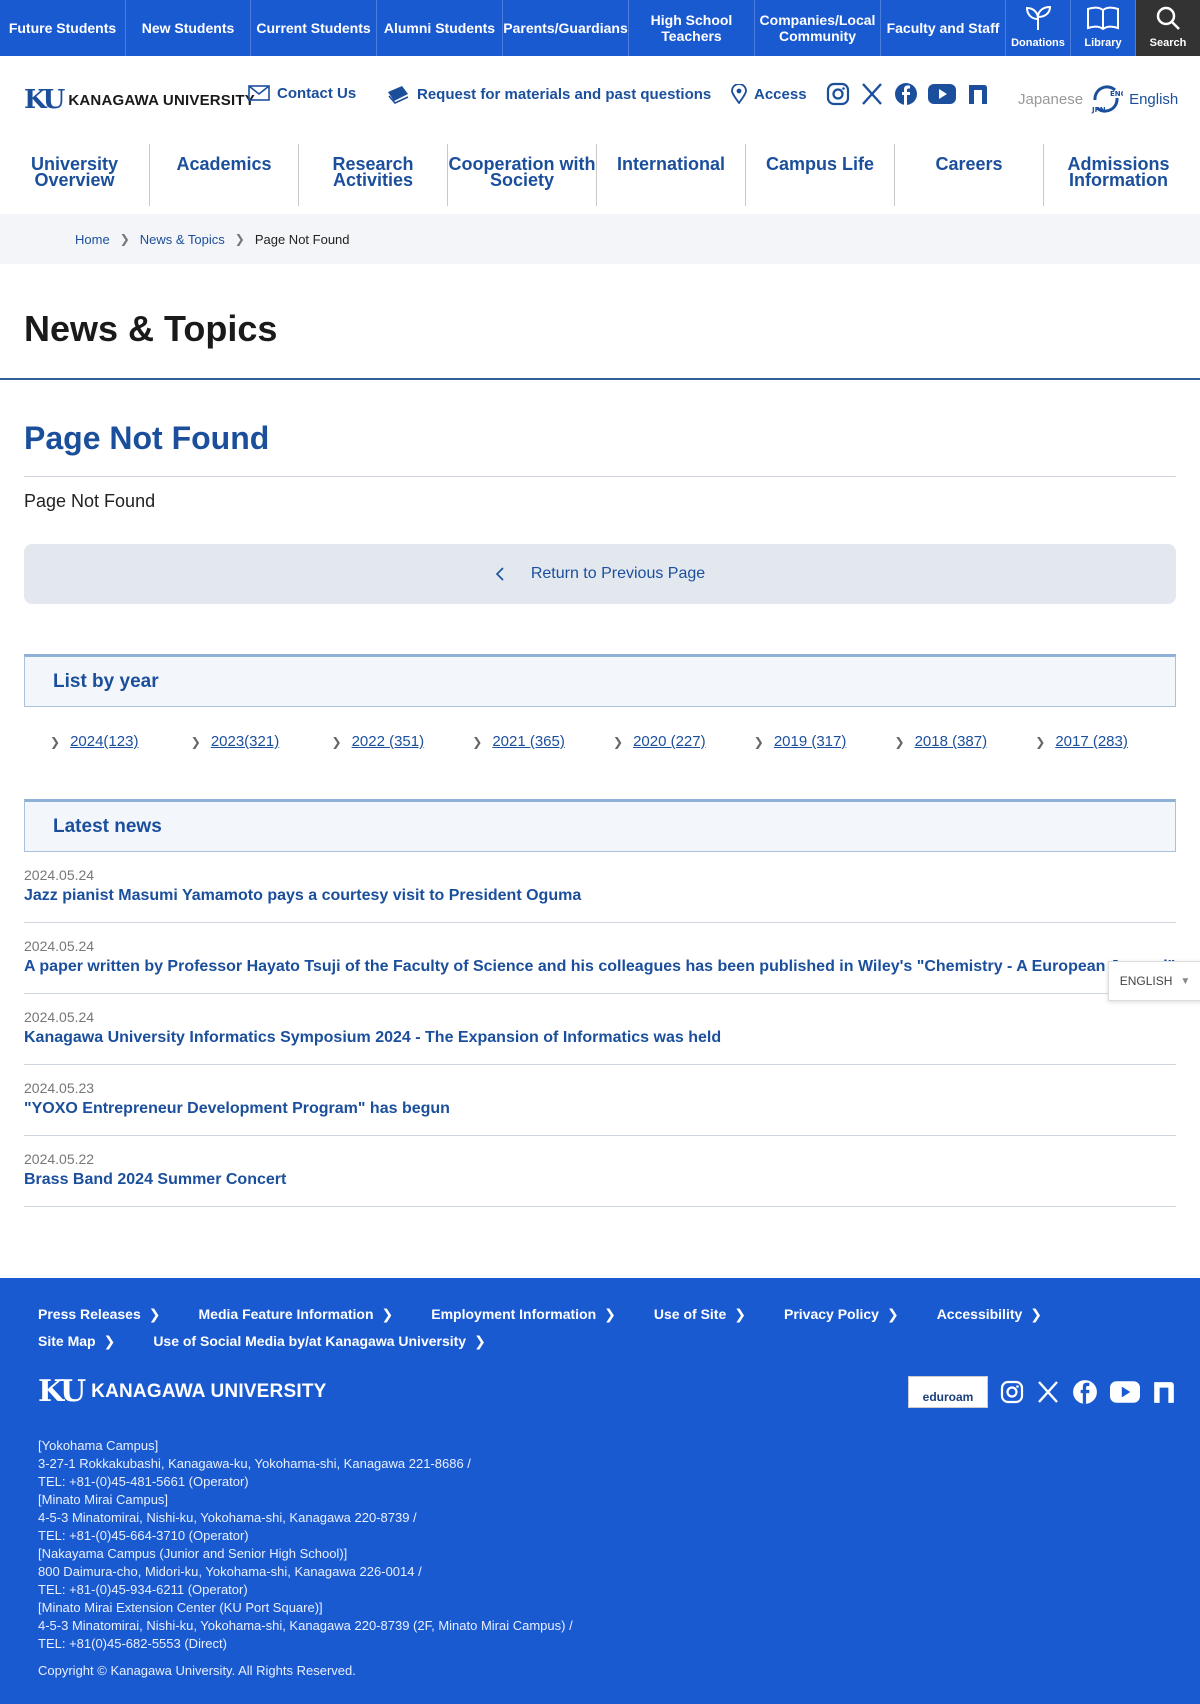 This screenshot has width=1200, height=1704. What do you see at coordinates (618, 573) in the screenshot?
I see `return-label: Return to Previous Page` at bounding box center [618, 573].